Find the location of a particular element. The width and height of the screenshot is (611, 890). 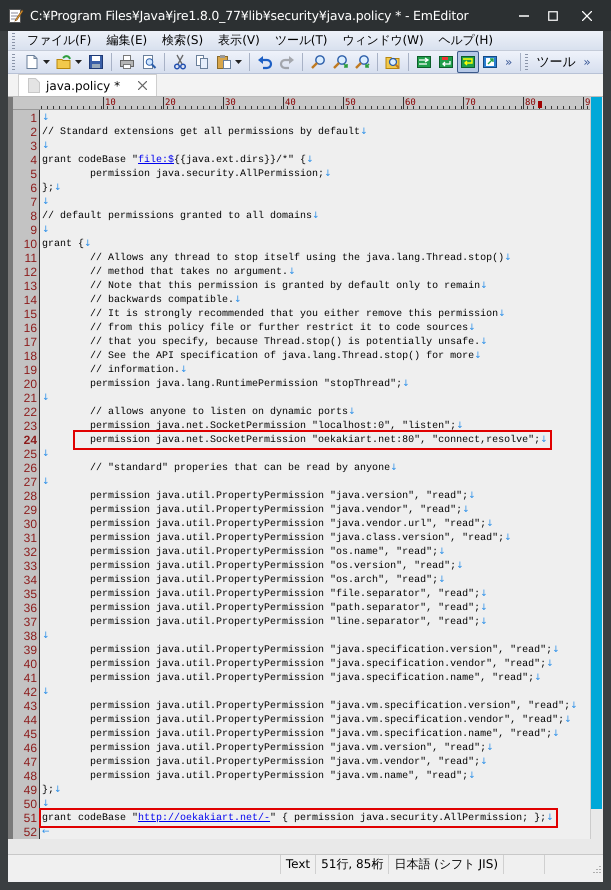

line-end-mark: ← is located at coordinates (46, 832).